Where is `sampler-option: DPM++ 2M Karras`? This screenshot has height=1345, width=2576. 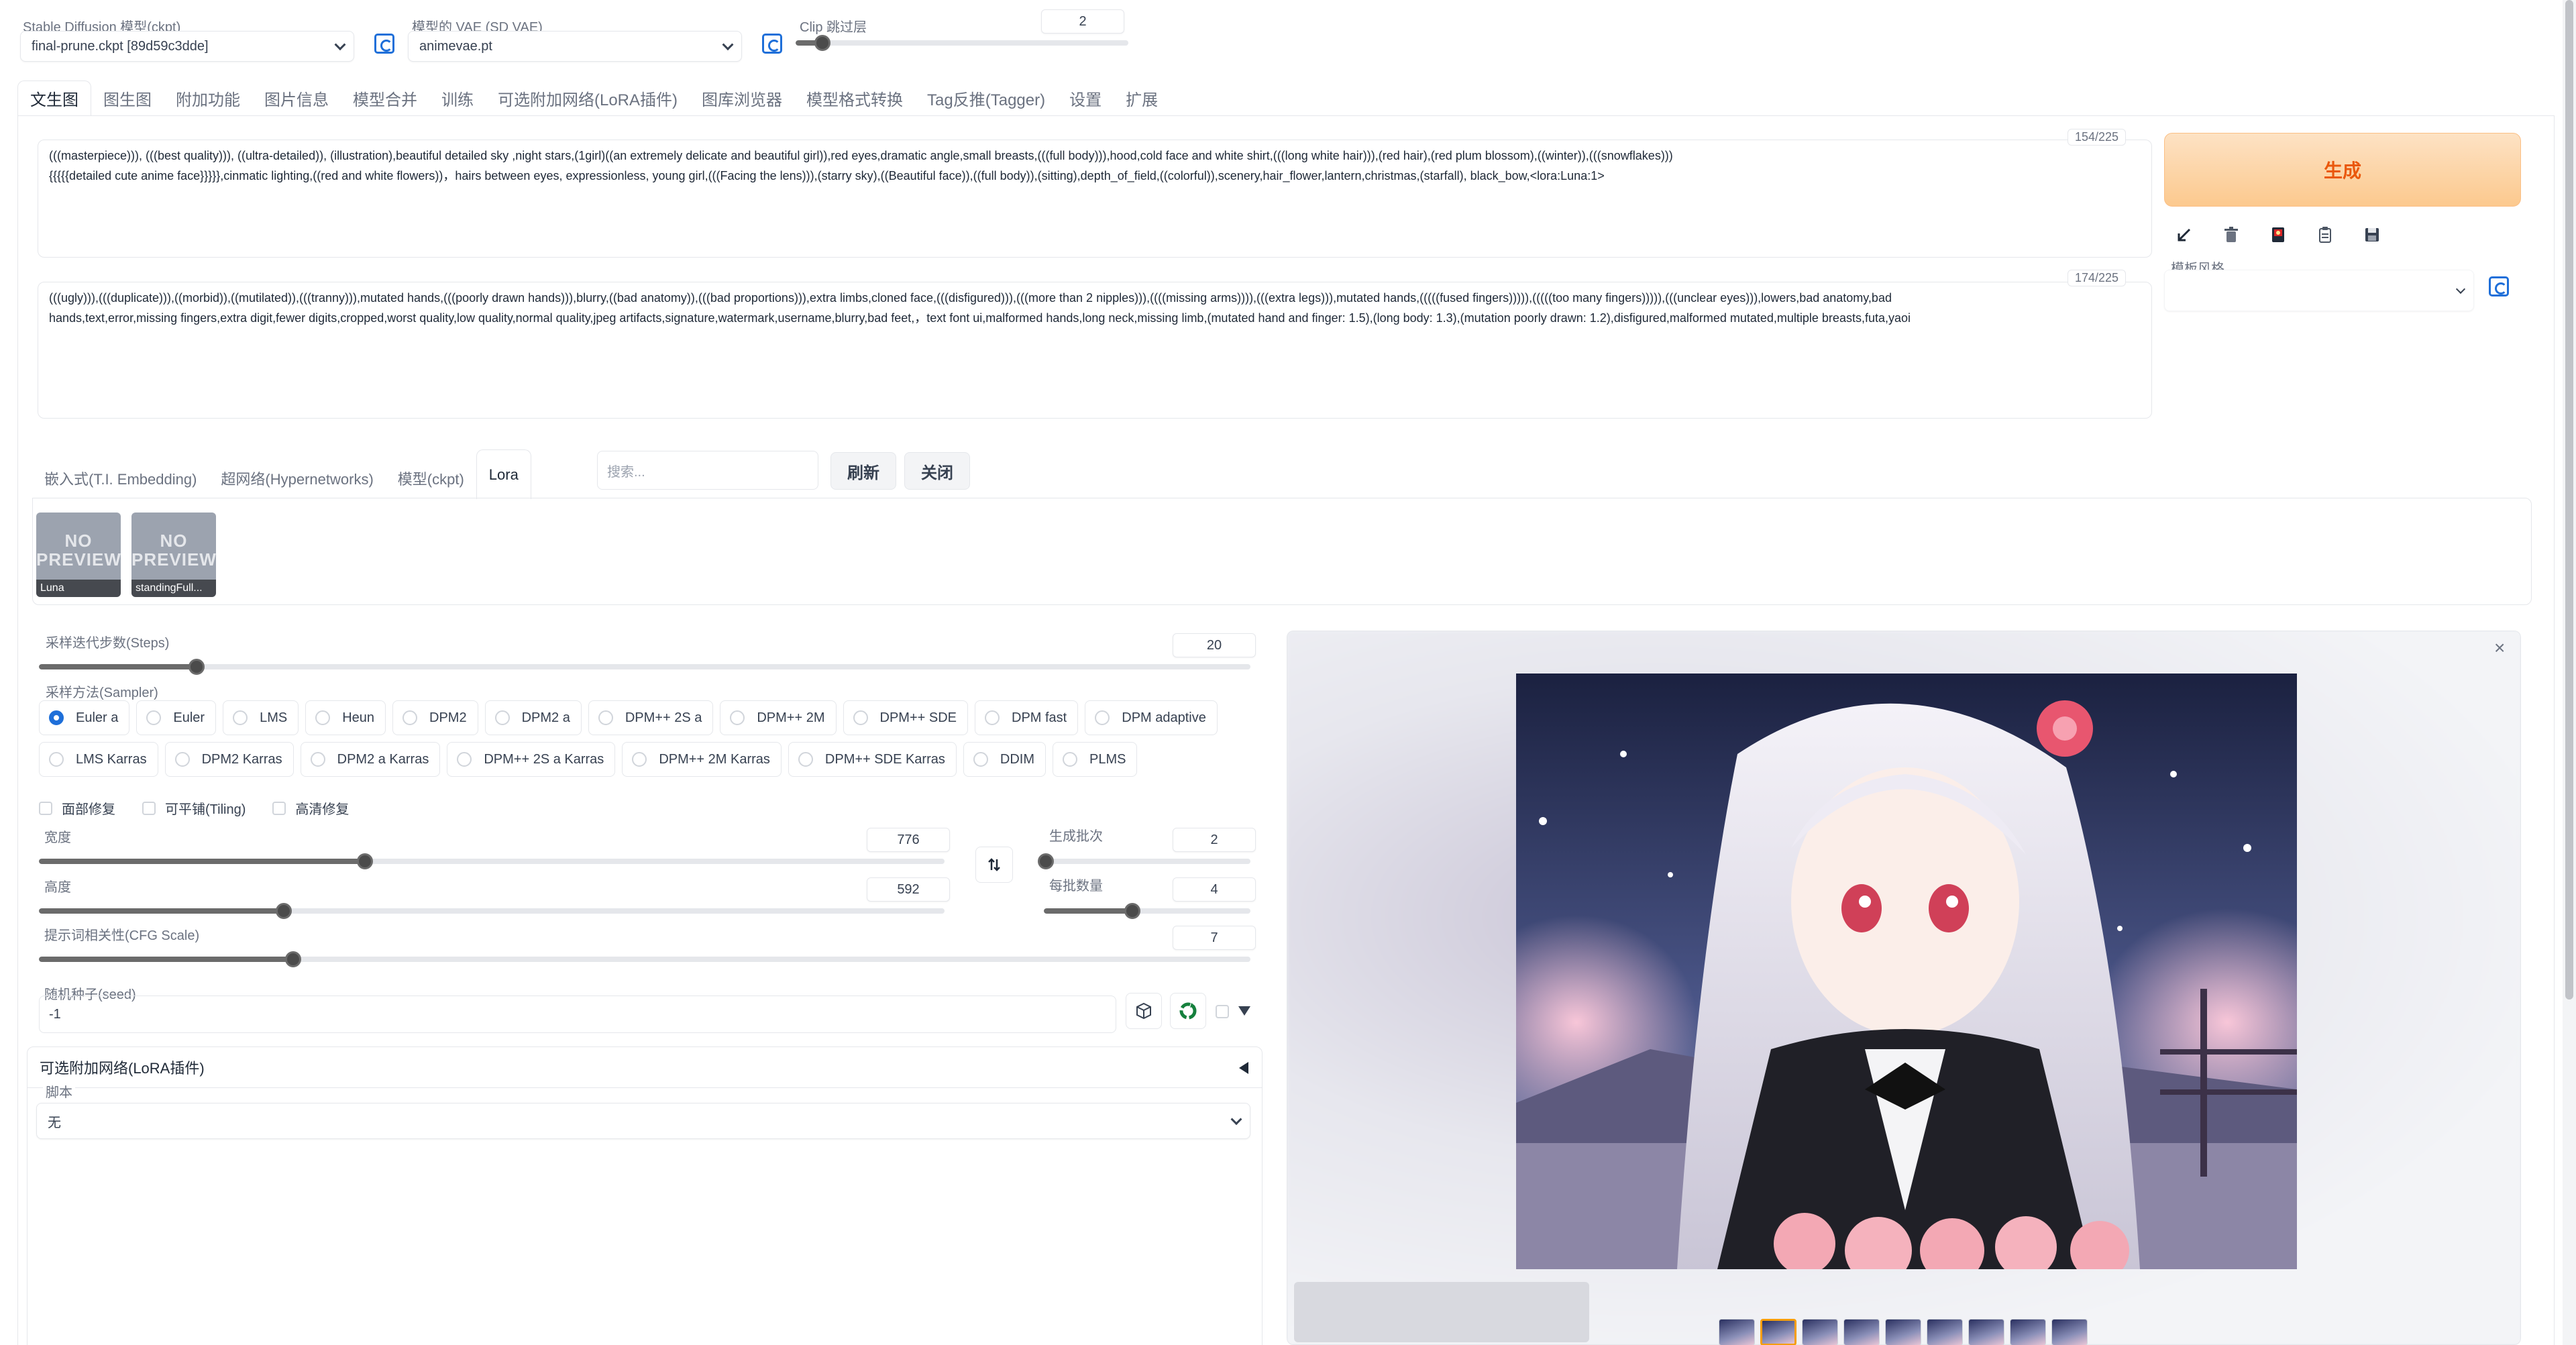 sampler-option: DPM++ 2M Karras is located at coordinates (702, 759).